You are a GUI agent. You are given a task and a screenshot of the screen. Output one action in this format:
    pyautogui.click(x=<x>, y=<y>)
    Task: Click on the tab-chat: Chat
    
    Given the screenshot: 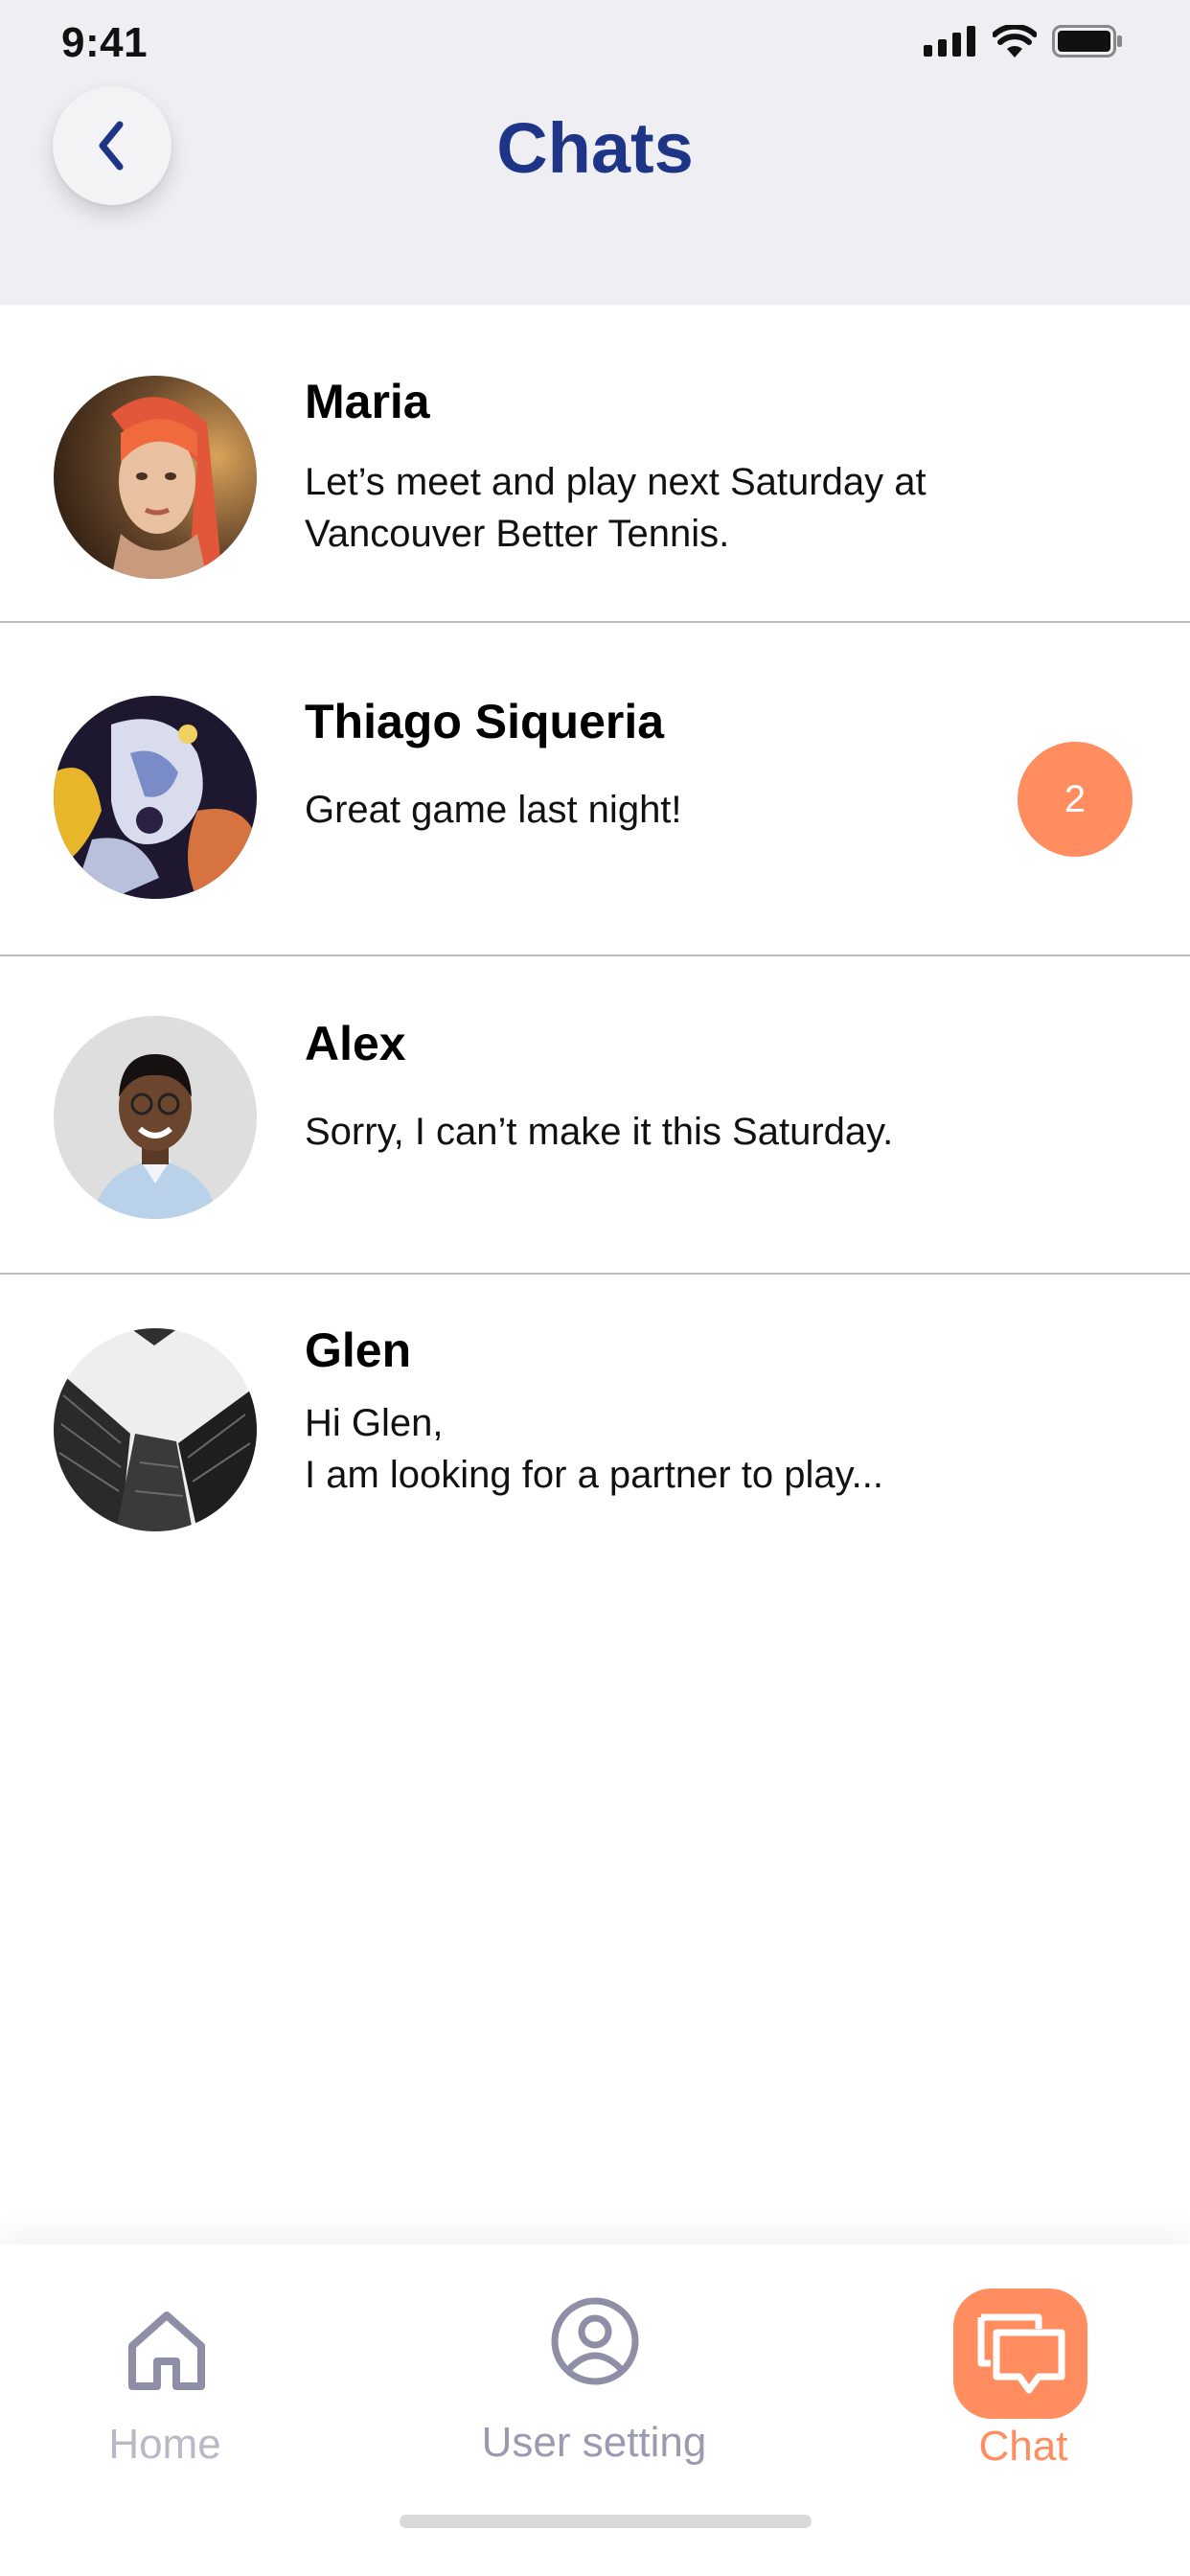 What is the action you would take?
    pyautogui.click(x=1023, y=2369)
    